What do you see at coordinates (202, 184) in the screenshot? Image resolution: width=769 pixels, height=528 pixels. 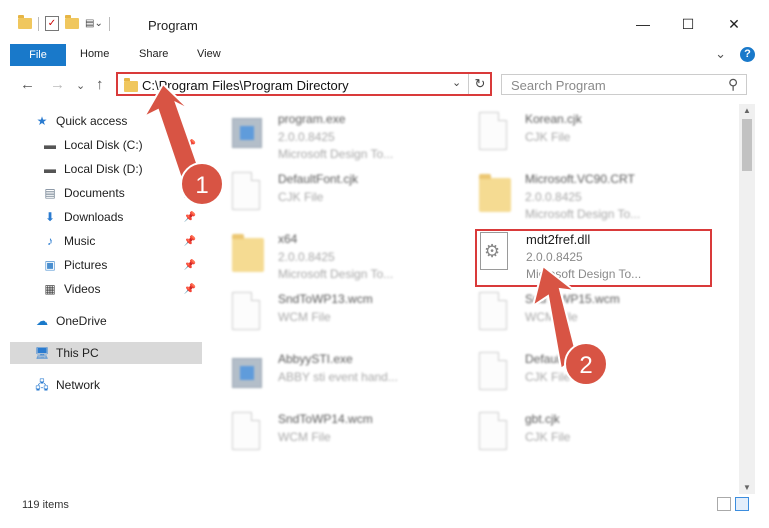 I see `step-badge-1: 1` at bounding box center [202, 184].